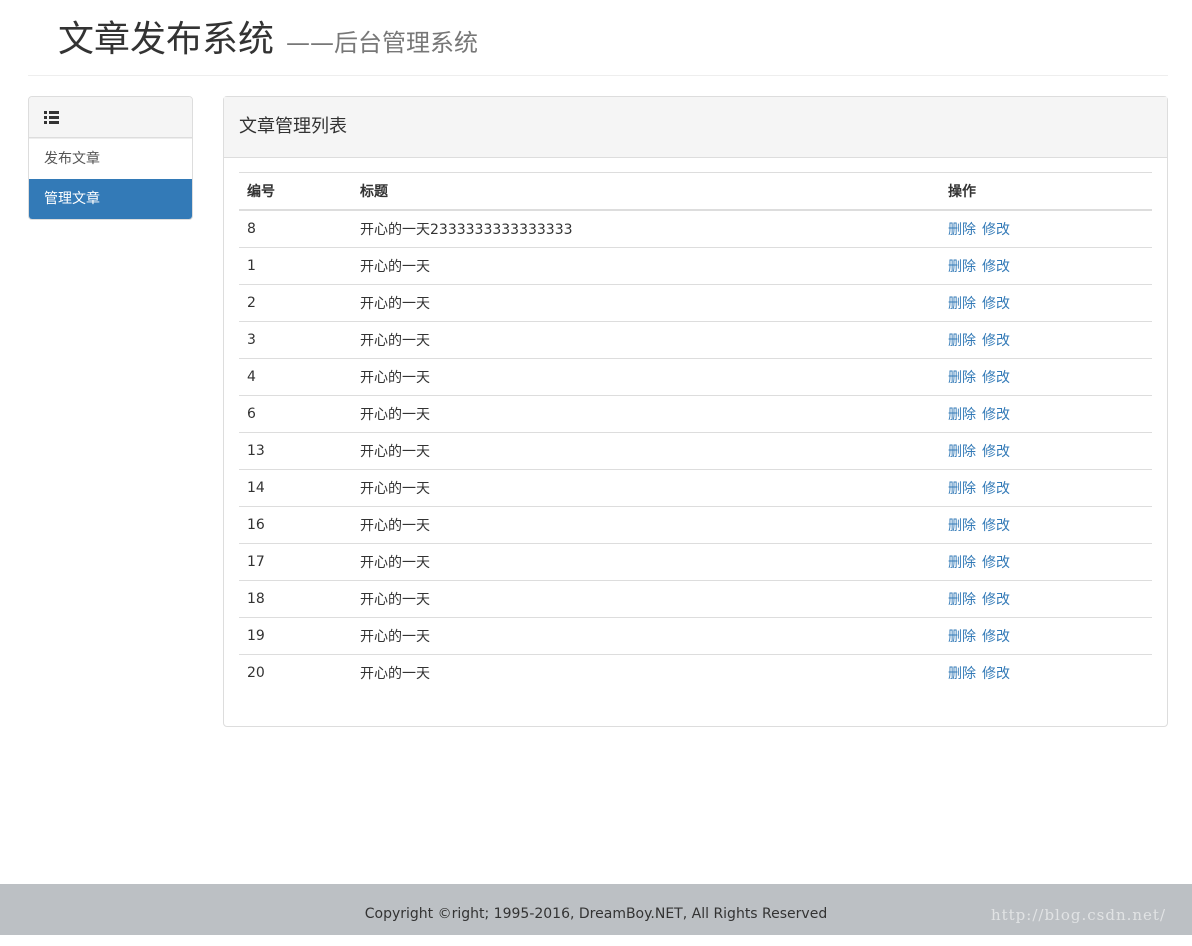 The height and width of the screenshot is (946, 1192). I want to click on page-subtitle: ——后台管理系统, so click(382, 43).